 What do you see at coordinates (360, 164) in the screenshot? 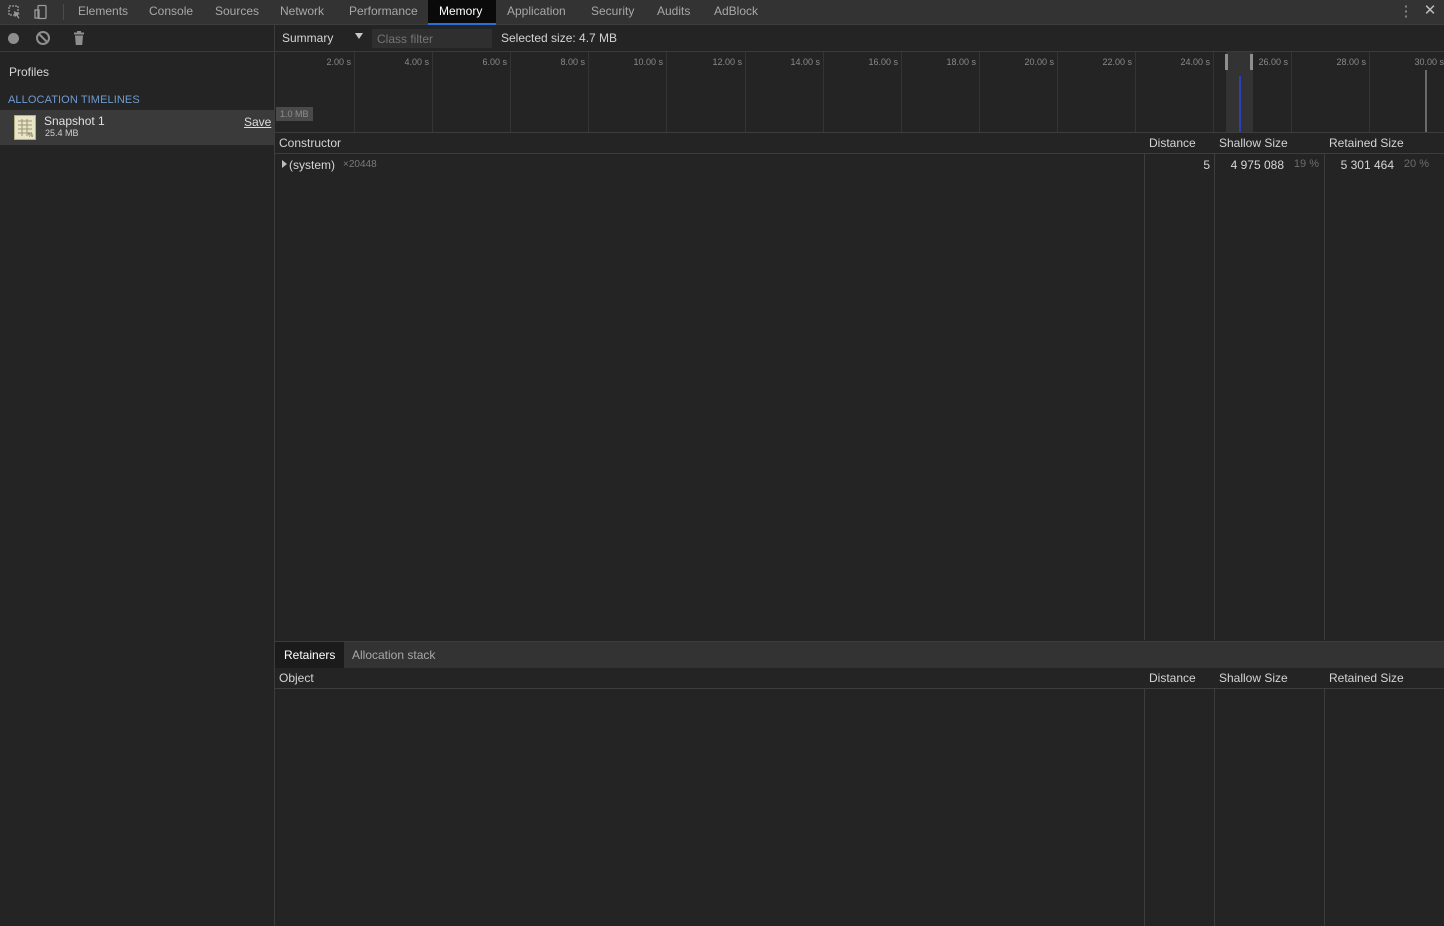
I see `instance-count: ×20448` at bounding box center [360, 164].